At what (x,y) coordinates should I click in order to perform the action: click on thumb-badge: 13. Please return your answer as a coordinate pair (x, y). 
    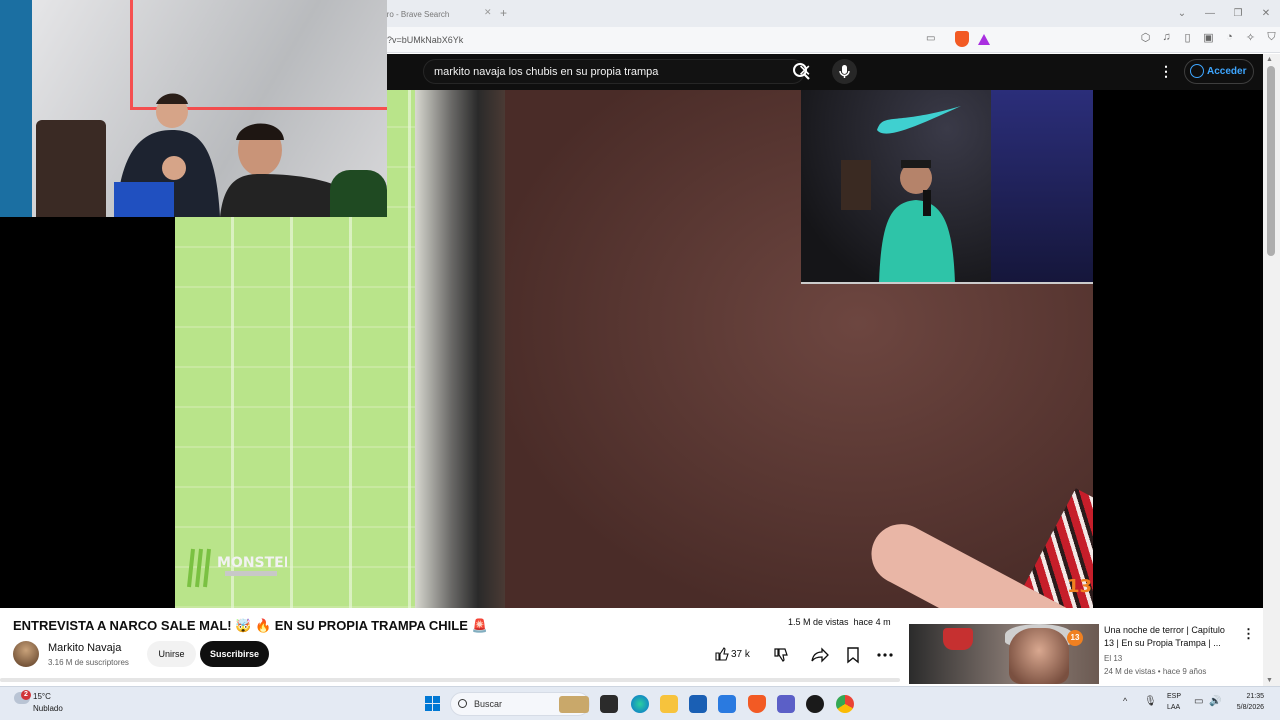
    Looking at the image, I should click on (1075, 638).